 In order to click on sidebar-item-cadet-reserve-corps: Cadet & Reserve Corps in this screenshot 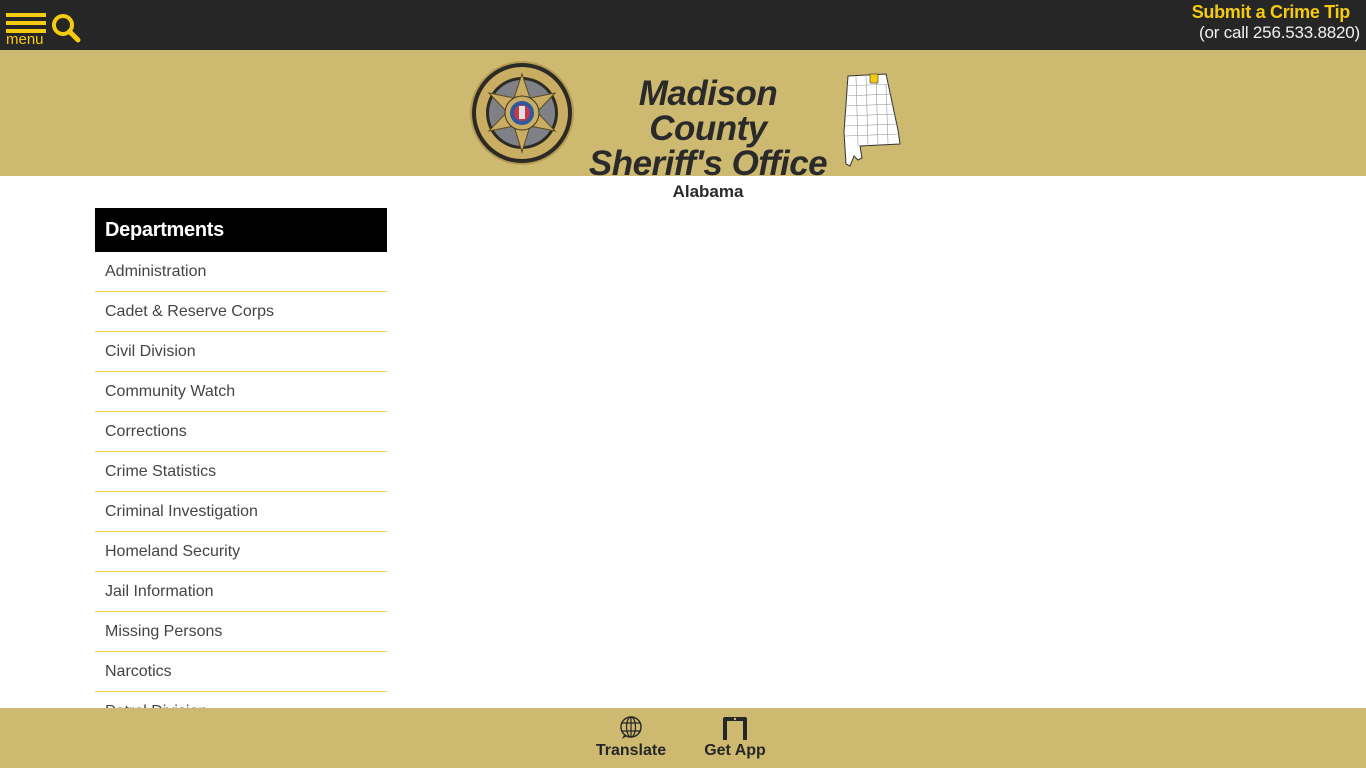, I will do `click(241, 312)`.